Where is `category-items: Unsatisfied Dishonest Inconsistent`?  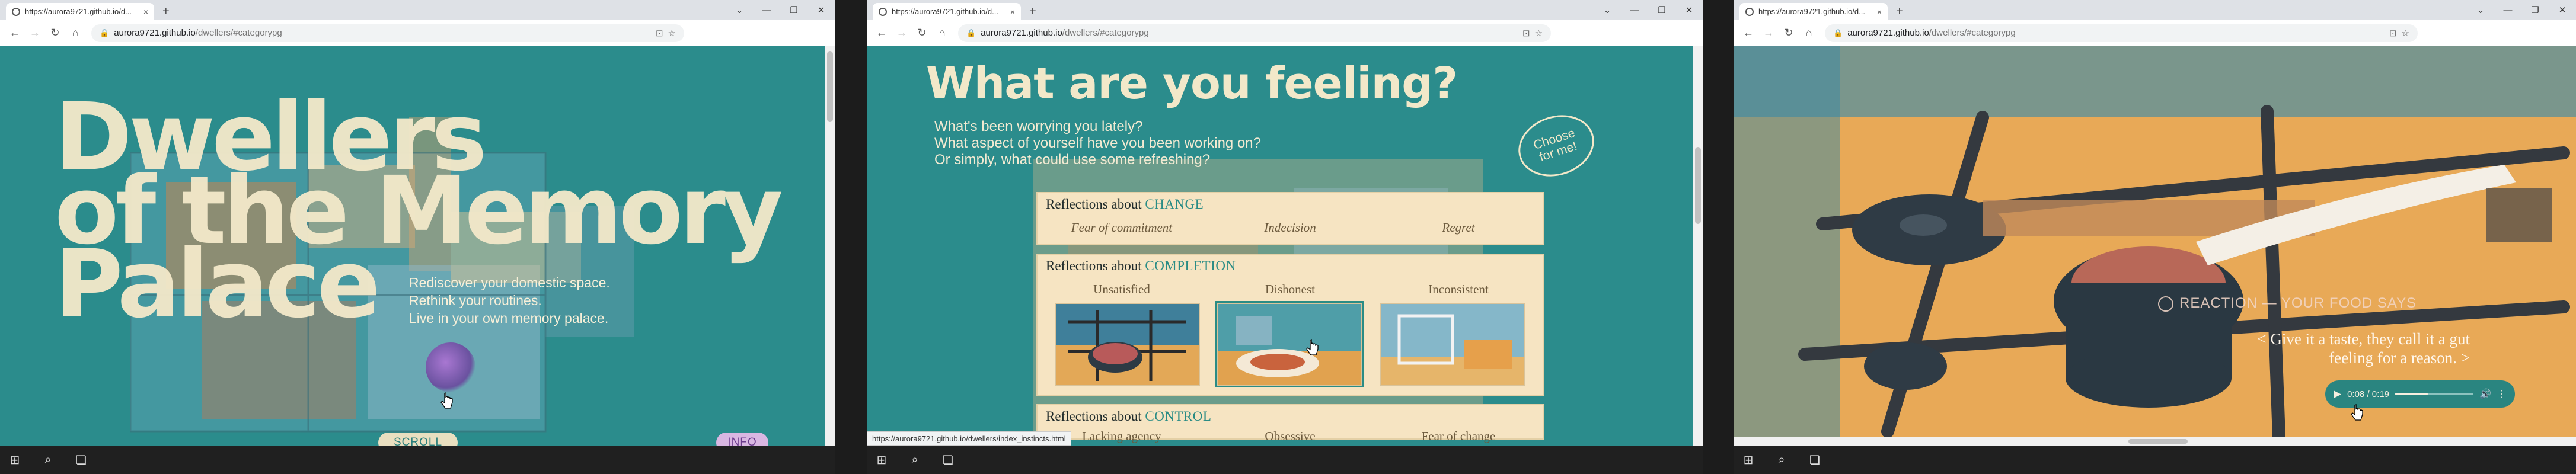
category-items: Unsatisfied Dishonest Inconsistent is located at coordinates (1290, 287).